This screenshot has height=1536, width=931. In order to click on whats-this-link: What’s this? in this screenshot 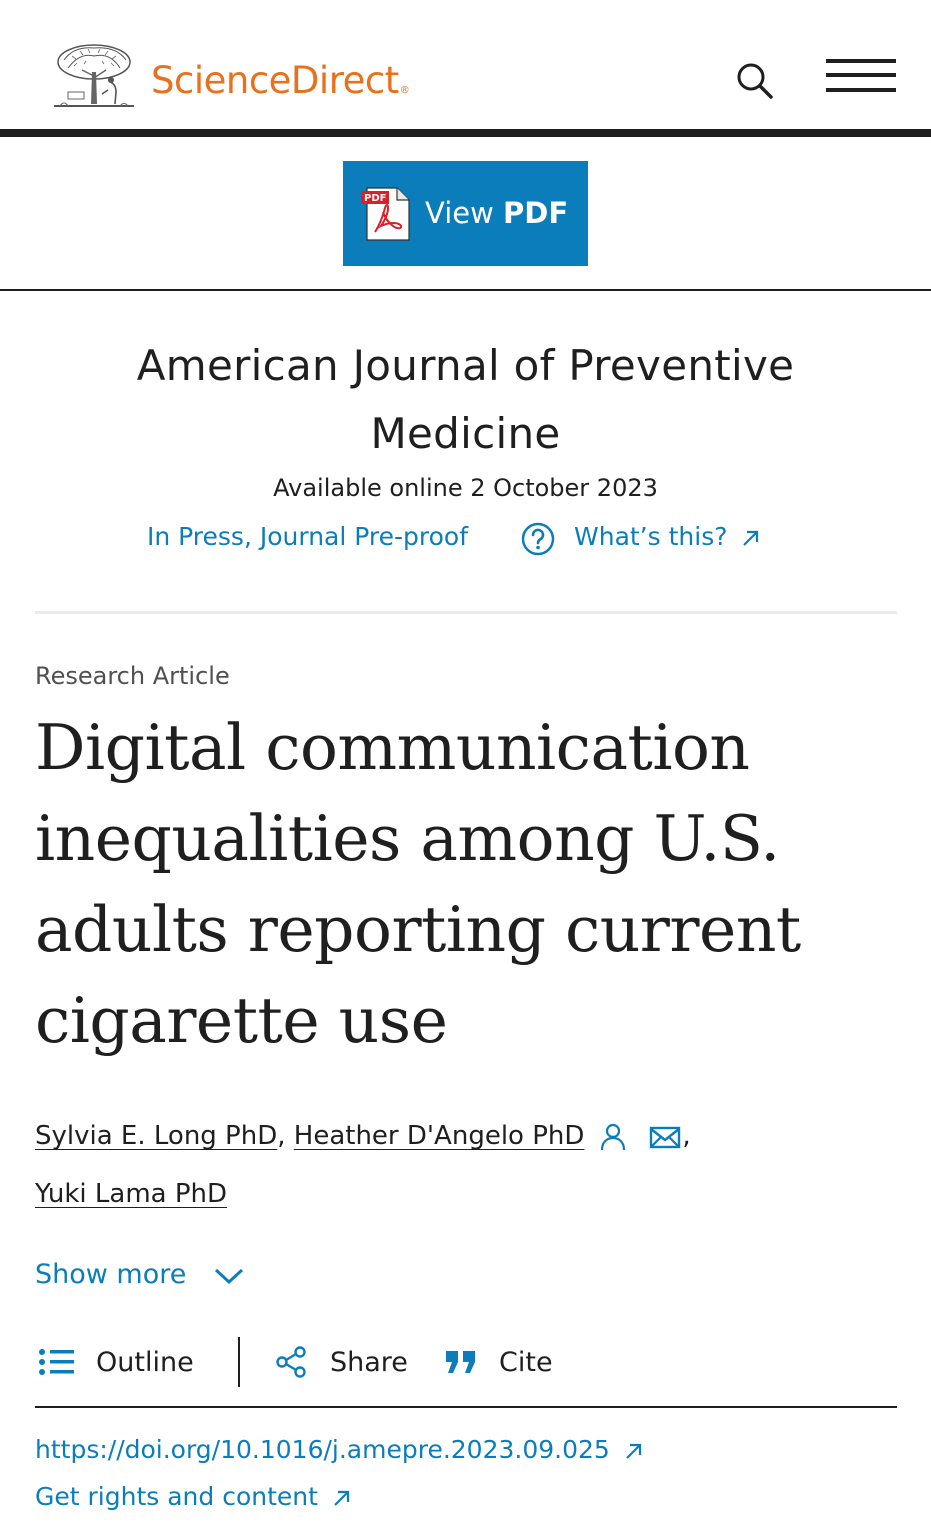, I will do `click(667, 537)`.